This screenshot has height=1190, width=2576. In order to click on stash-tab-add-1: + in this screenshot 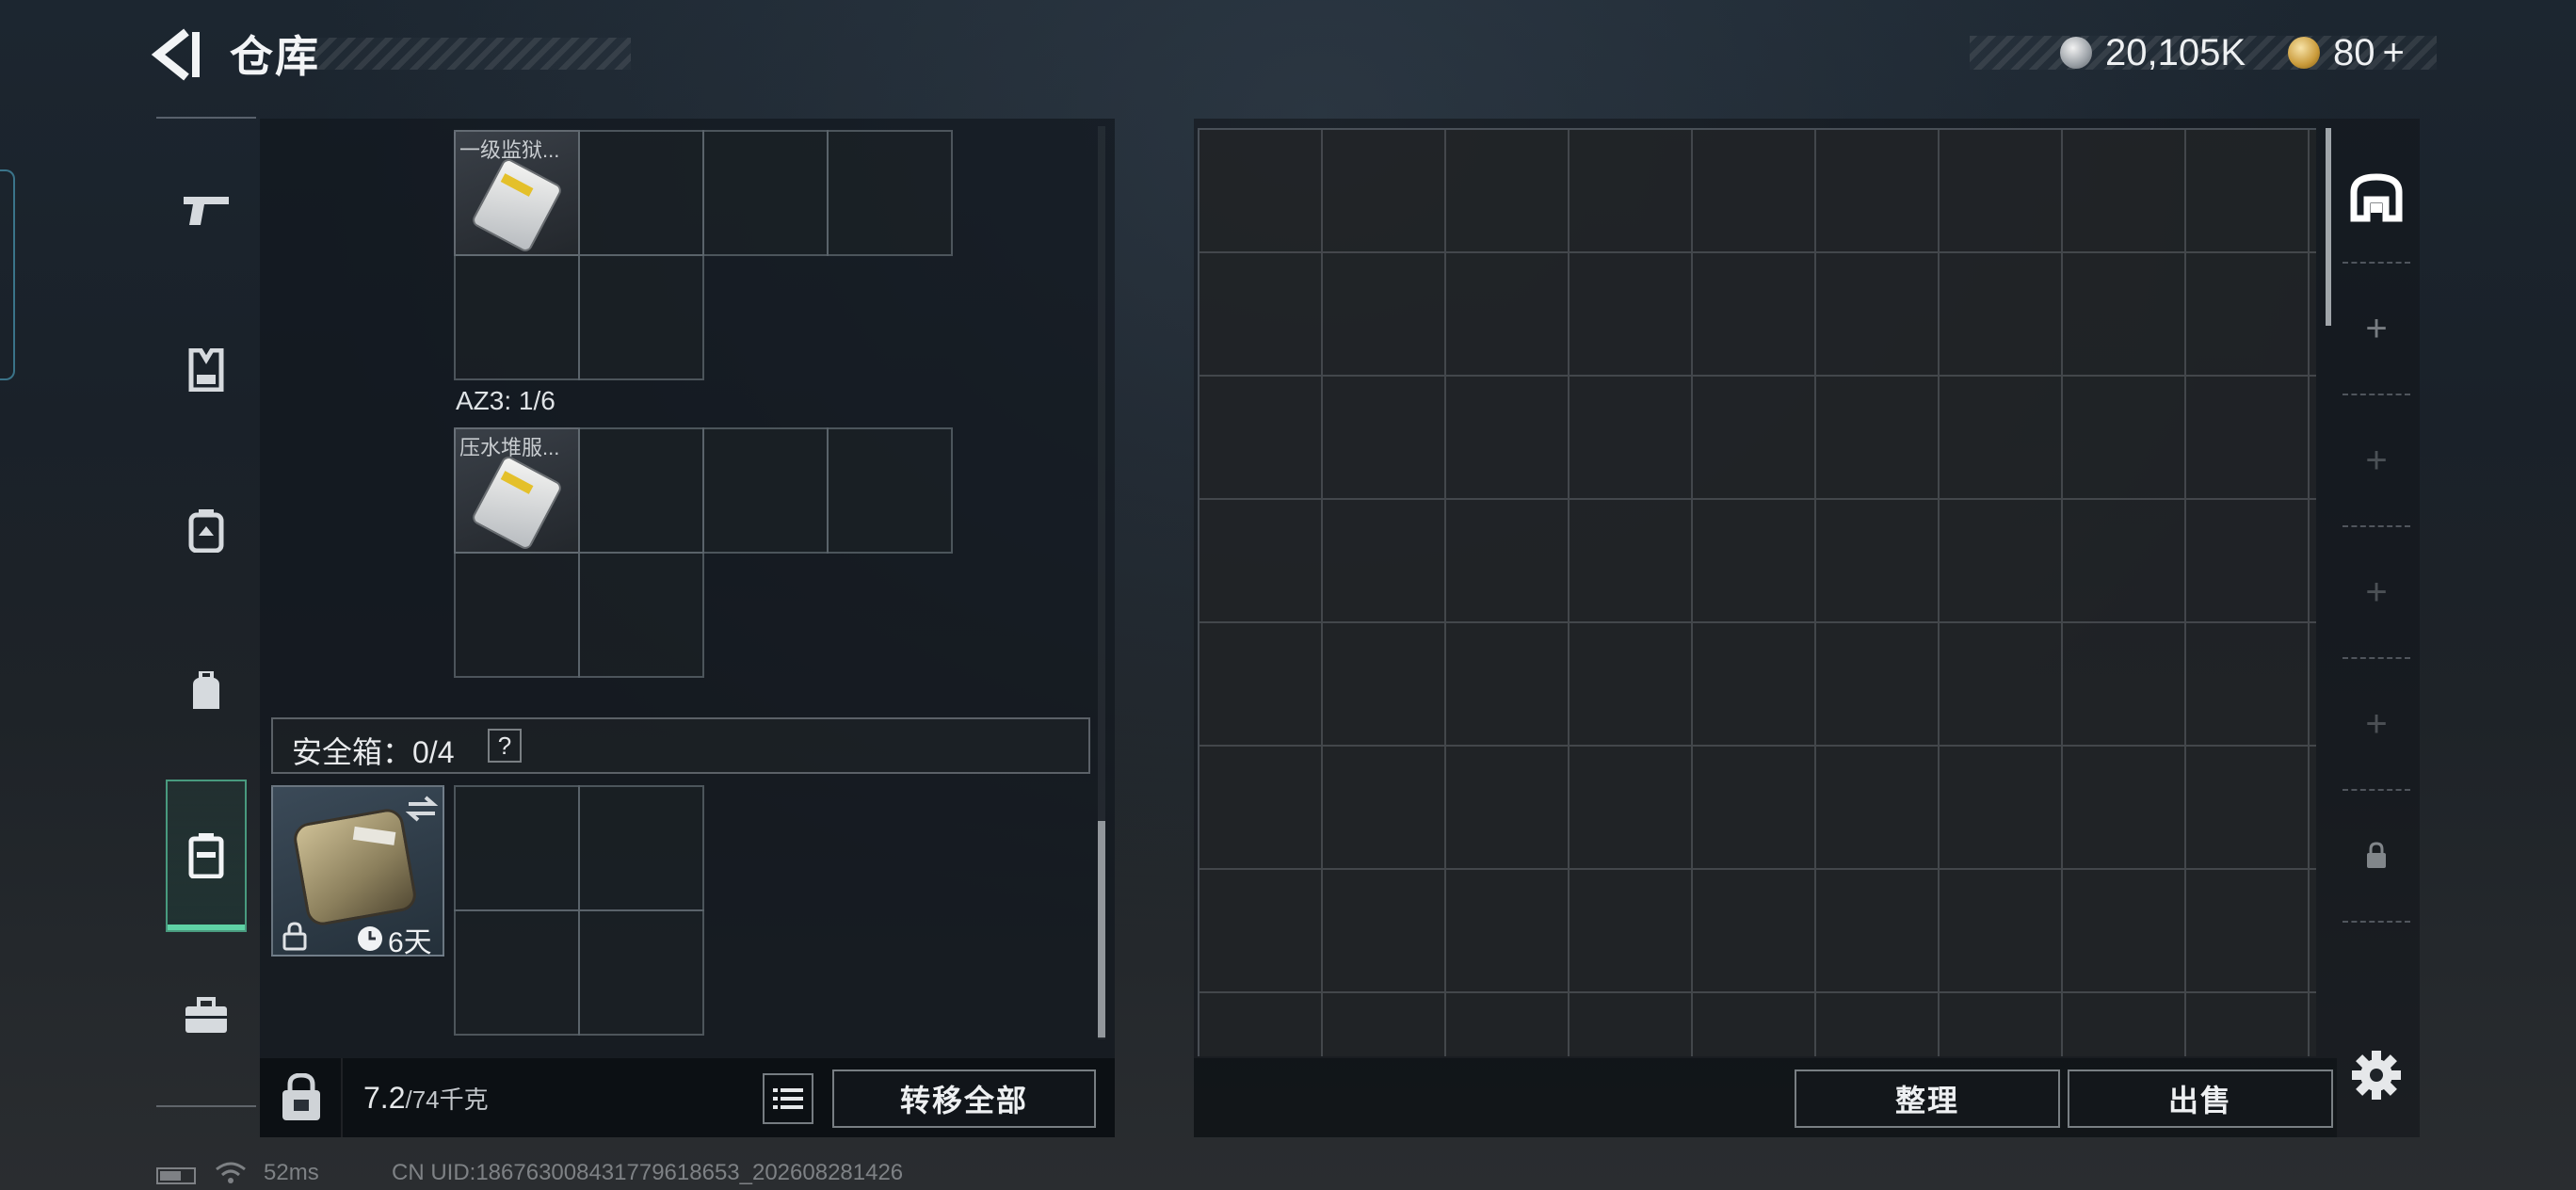, I will do `click(2376, 329)`.